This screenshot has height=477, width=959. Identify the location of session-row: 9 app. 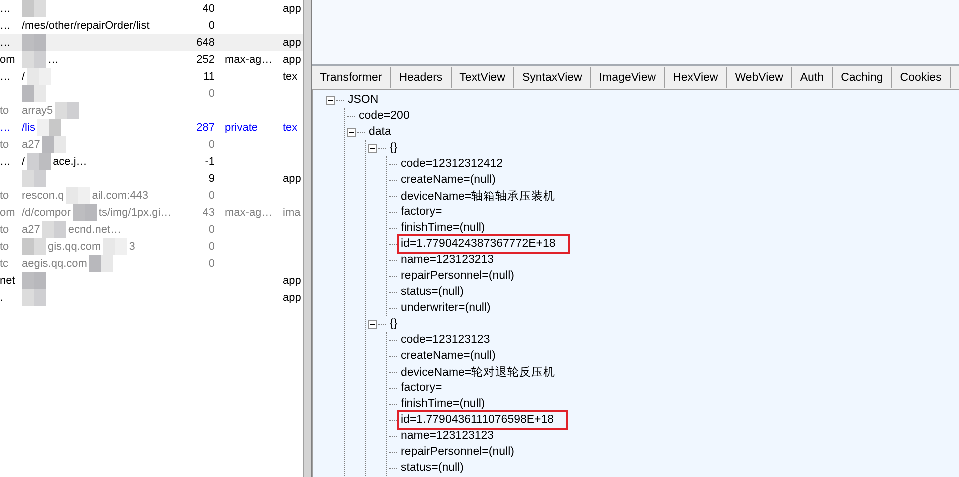
(151, 178).